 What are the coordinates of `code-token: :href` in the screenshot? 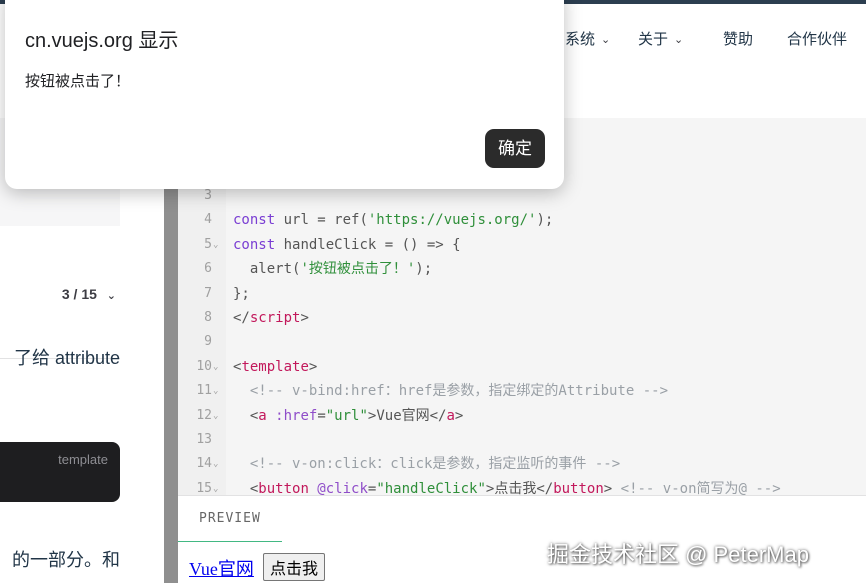 It's located at (292, 415).